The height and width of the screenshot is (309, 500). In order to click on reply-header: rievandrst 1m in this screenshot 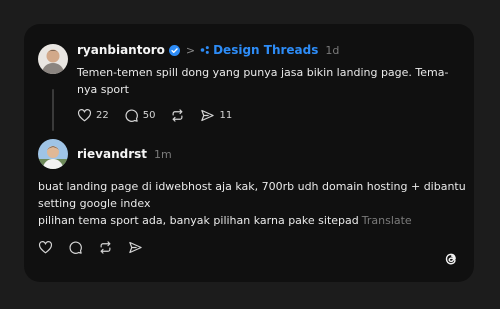, I will do `click(124, 154)`.